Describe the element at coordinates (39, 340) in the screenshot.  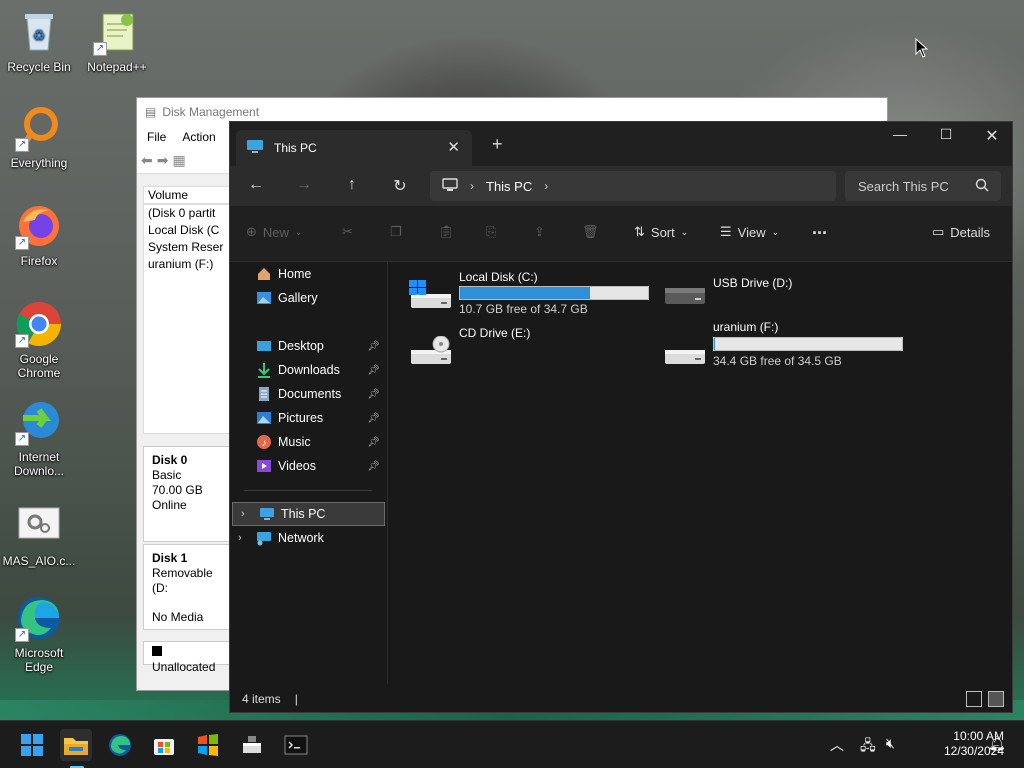
I see `desktop-icon-google-chrome: ↗ Google Chrome` at that location.